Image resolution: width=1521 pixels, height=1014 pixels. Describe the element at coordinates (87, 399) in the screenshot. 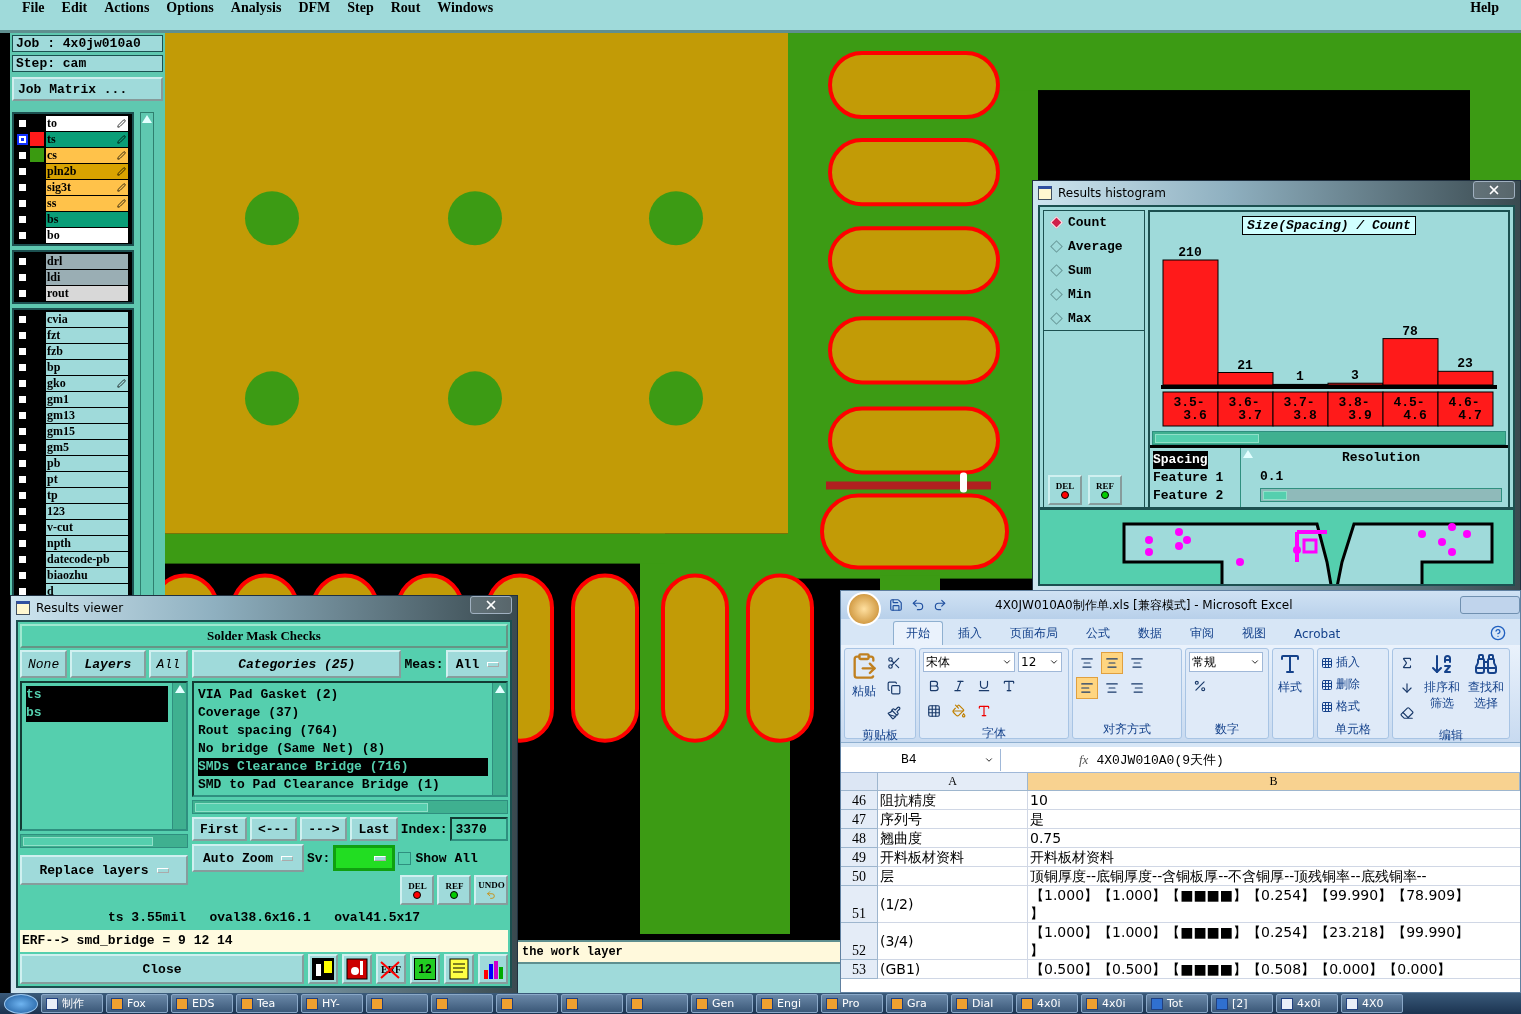

I see `layer-name: gm1` at that location.